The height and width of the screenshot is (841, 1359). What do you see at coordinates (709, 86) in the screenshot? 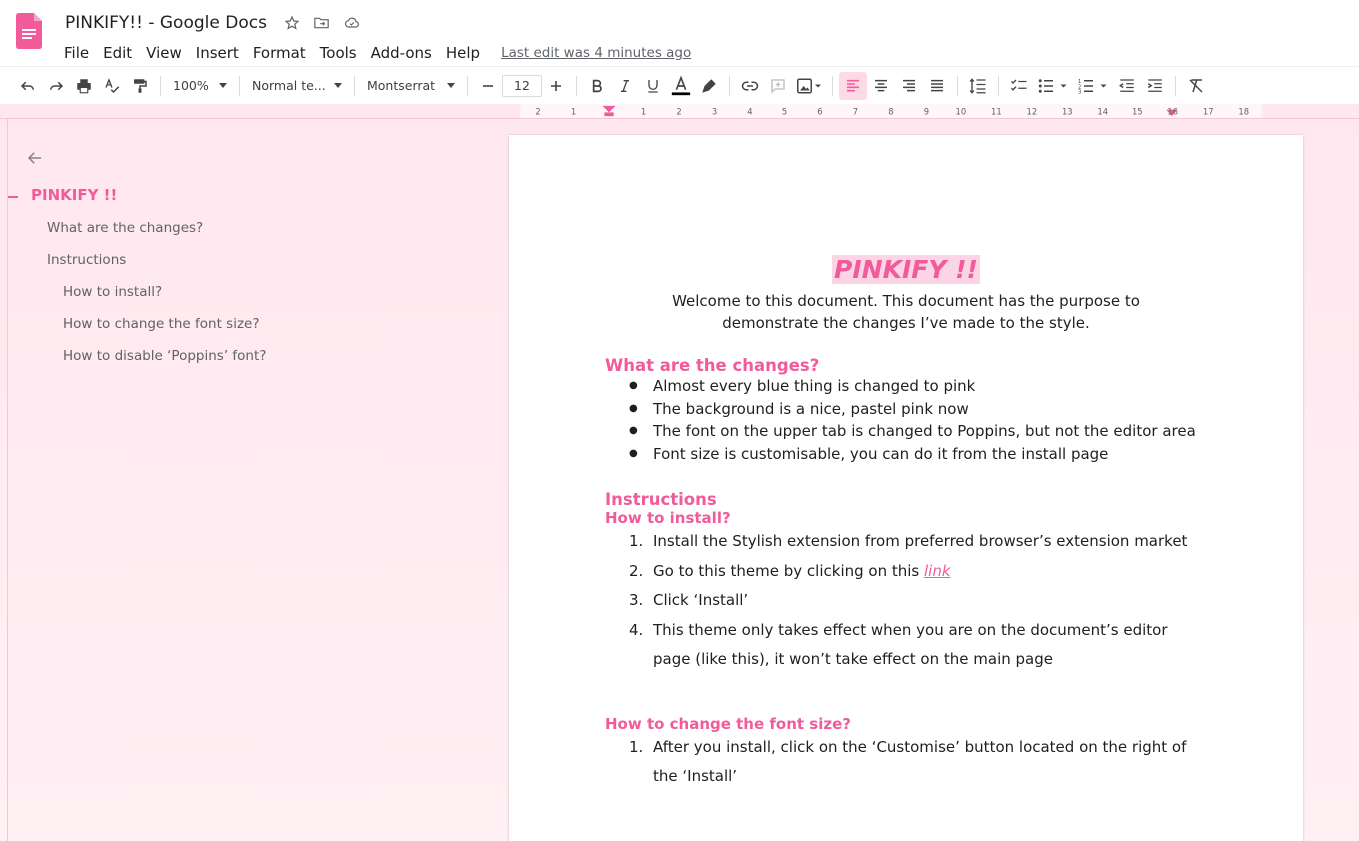
I see `highlight-color-icon` at bounding box center [709, 86].